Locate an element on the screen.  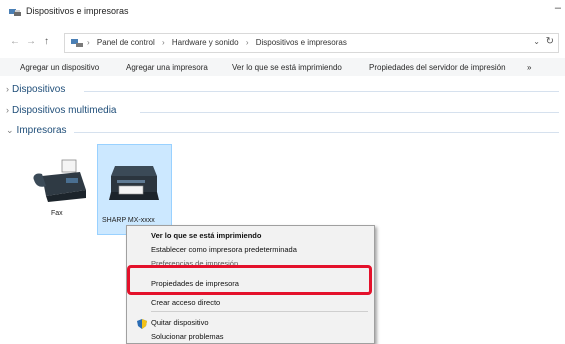
shield-icon is located at coordinates (142, 324).